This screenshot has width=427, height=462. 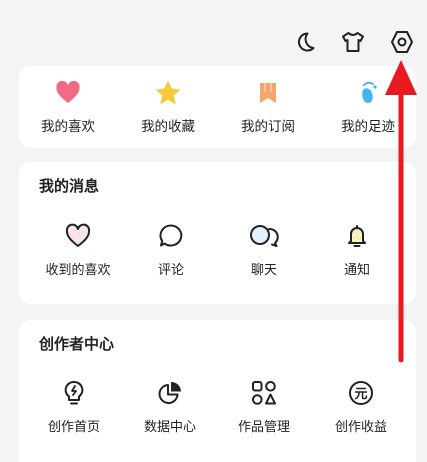 What do you see at coordinates (356, 270) in the screenshot?
I see `messages-item-label: 通知` at bounding box center [356, 270].